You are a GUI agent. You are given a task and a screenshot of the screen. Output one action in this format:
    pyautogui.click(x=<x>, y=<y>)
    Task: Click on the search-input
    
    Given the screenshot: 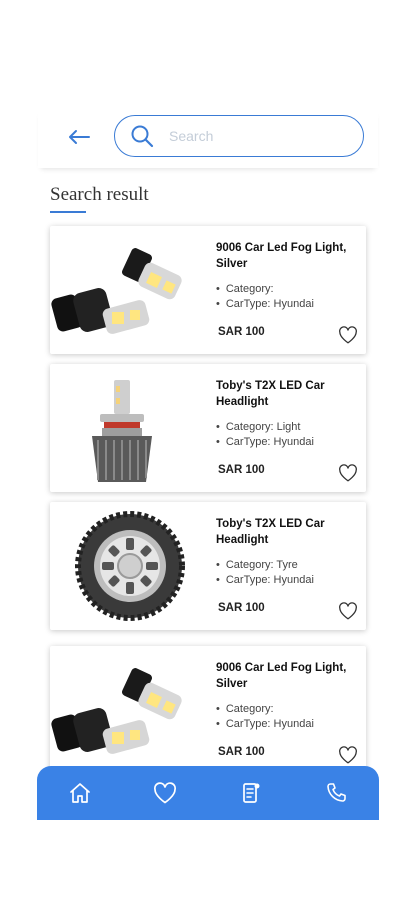 What is the action you would take?
    pyautogui.click(x=254, y=136)
    